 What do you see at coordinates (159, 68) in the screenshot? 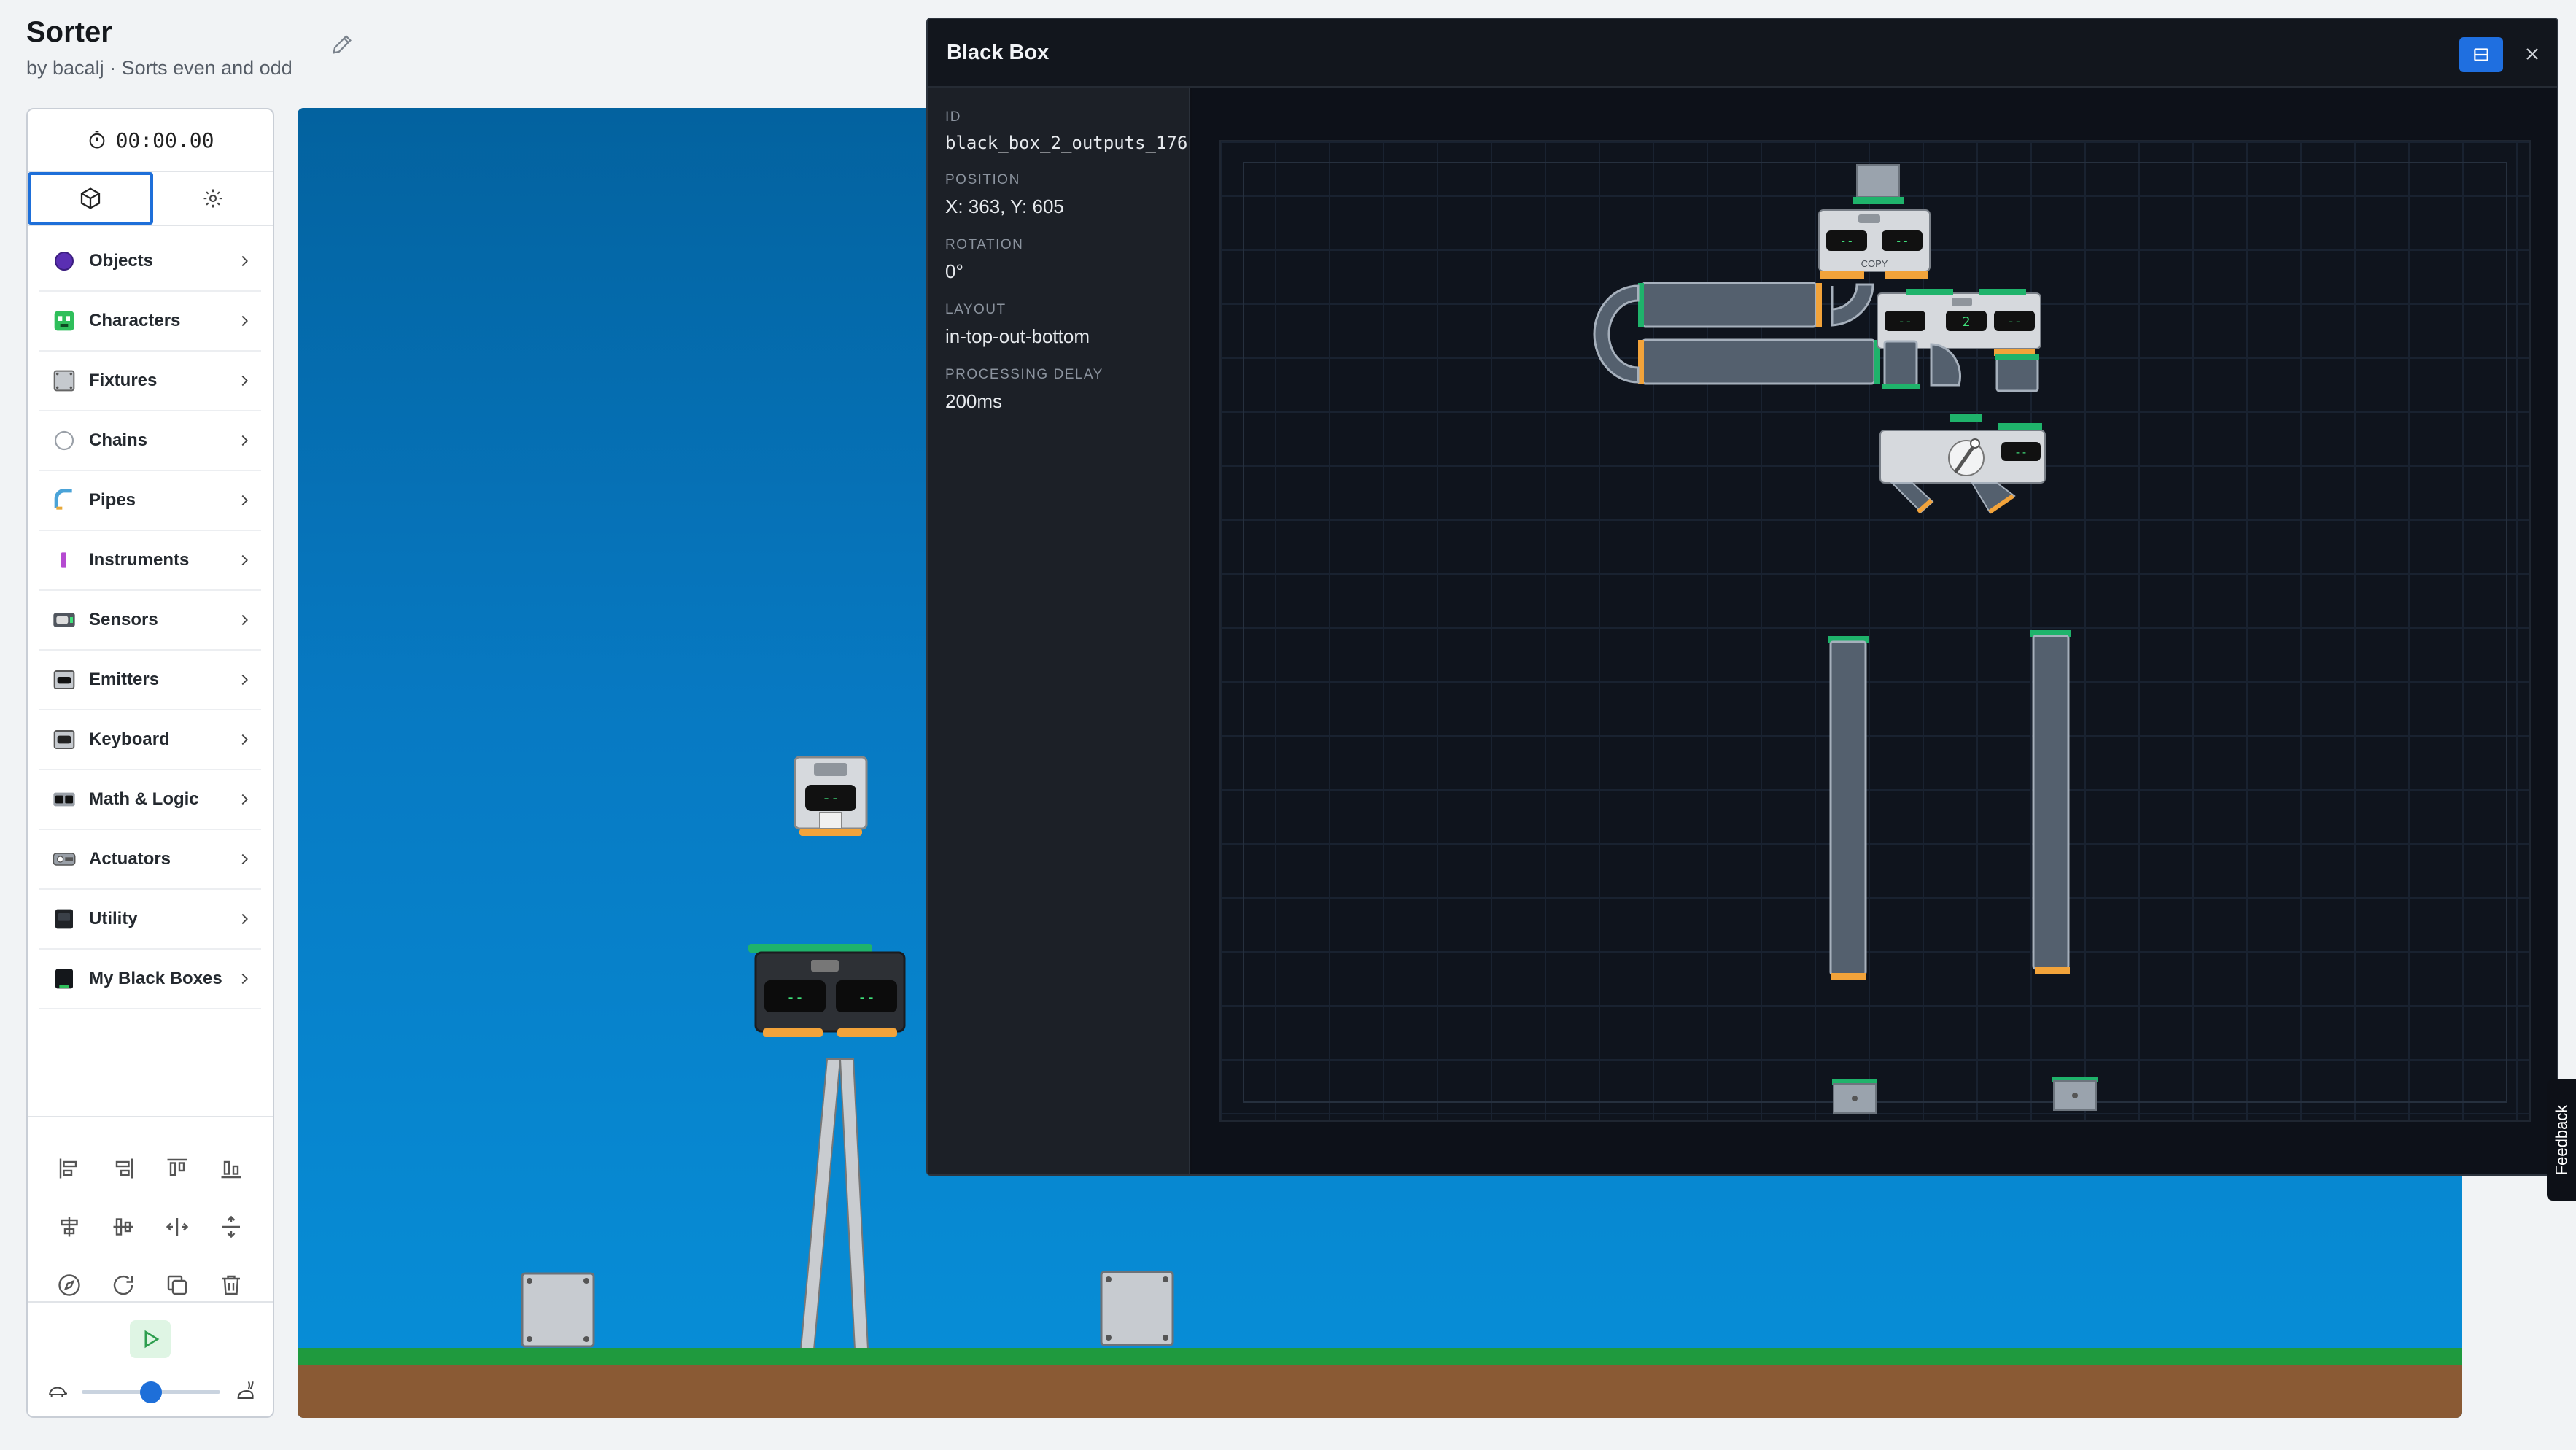
I see `project-subtitle: by bacalj · Sorts even and odd` at bounding box center [159, 68].